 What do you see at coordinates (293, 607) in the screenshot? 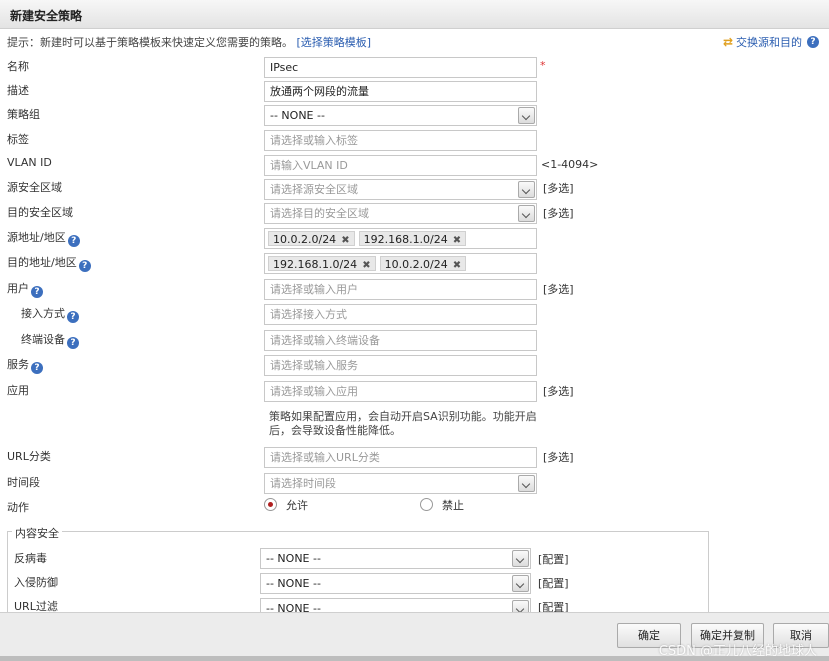
I see `url-filter-value: -- NONE --` at bounding box center [293, 607].